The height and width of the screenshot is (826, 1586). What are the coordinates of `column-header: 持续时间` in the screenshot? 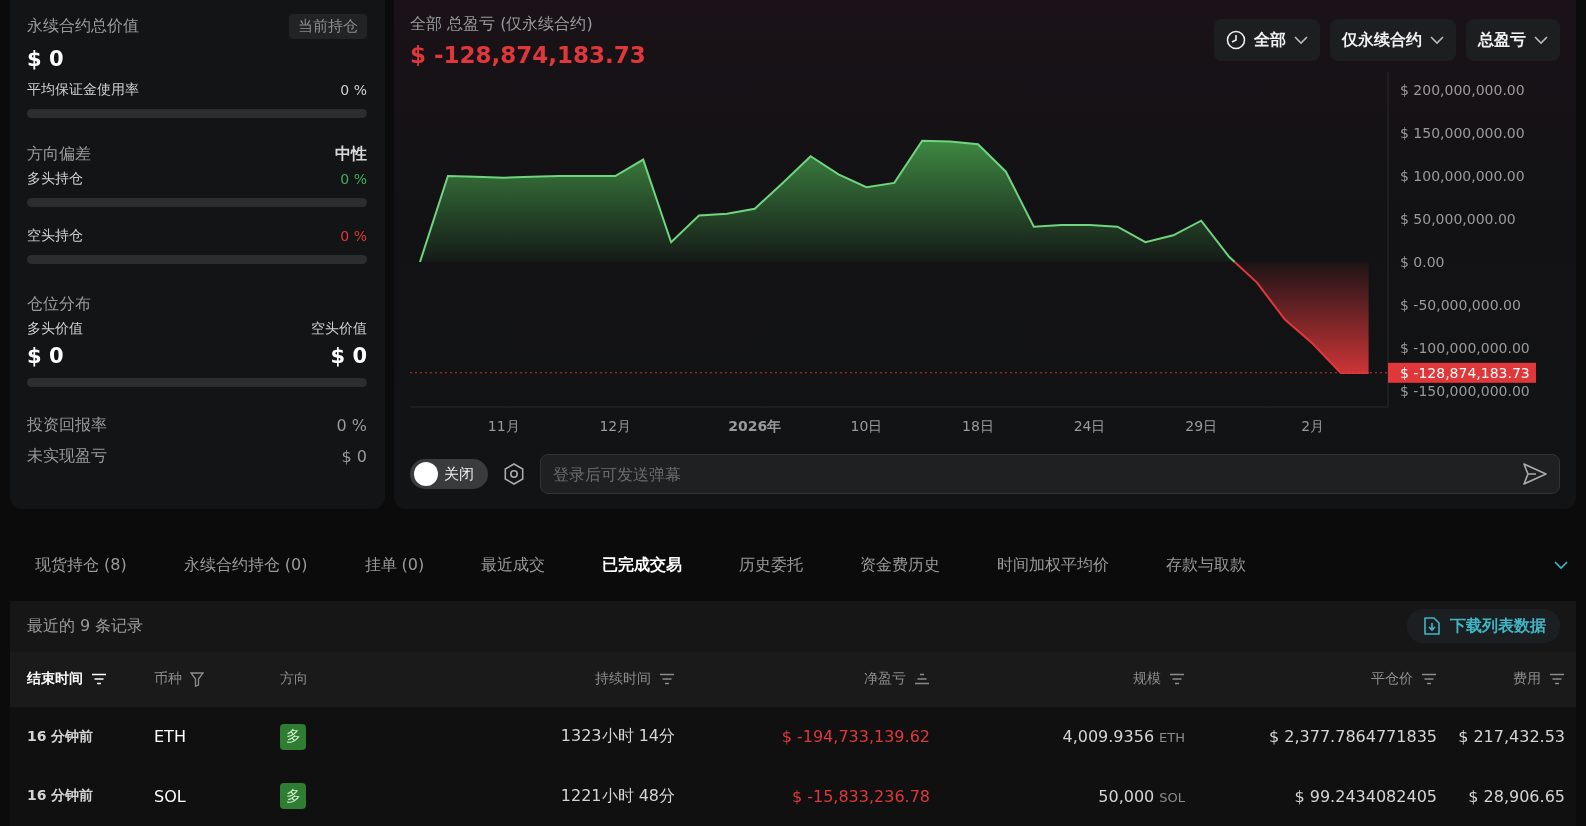 It's located at (542, 679).